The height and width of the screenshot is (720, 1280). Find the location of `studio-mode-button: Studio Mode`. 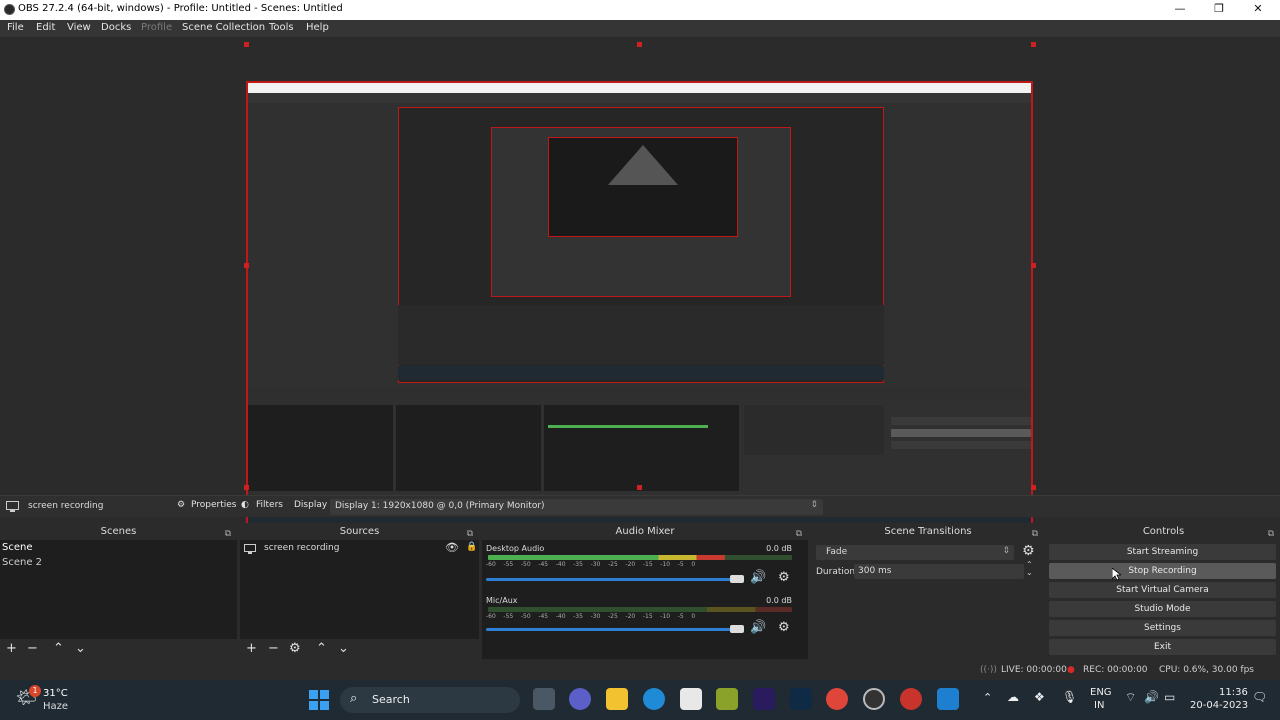

studio-mode-button: Studio Mode is located at coordinates (1162, 609).